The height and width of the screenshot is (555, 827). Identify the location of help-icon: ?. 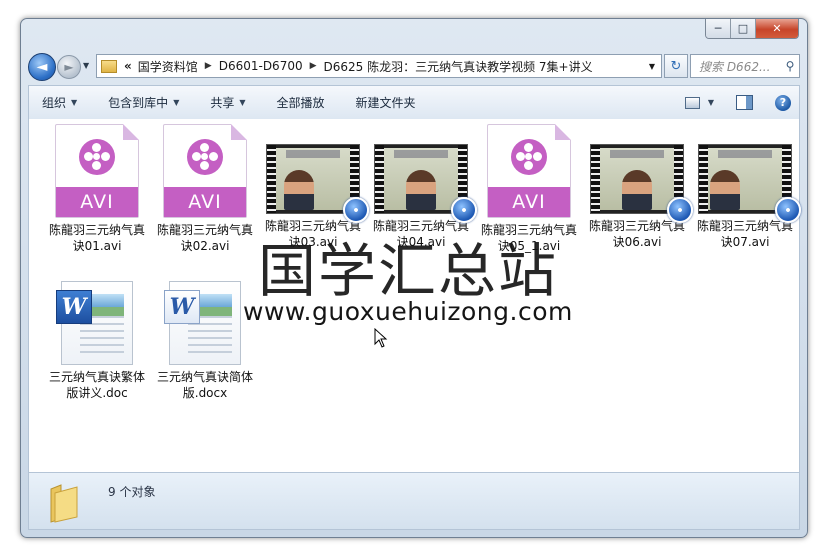
(783, 102).